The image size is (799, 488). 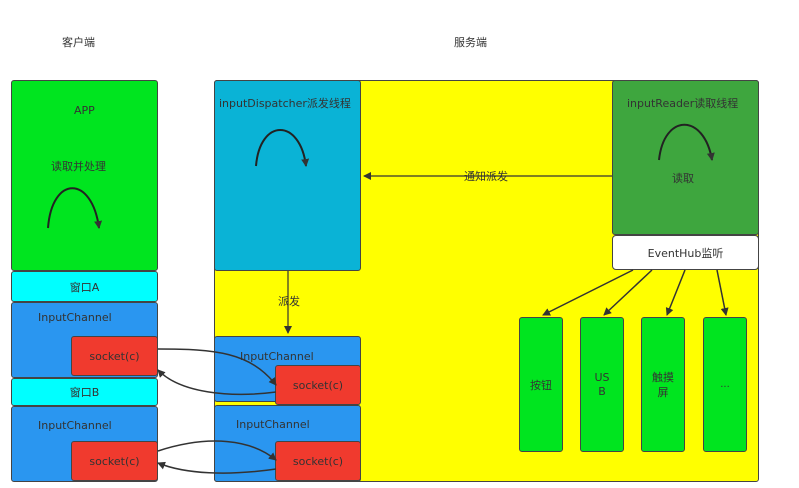 What do you see at coordinates (588, 292) in the screenshot?
I see `eventhub-to-button-arrow` at bounding box center [588, 292].